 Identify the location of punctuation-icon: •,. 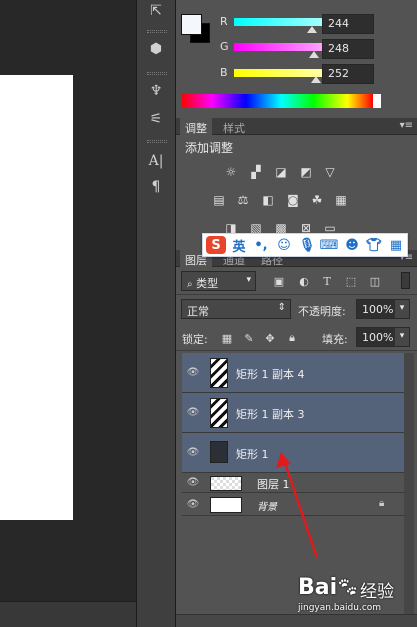
(261, 245).